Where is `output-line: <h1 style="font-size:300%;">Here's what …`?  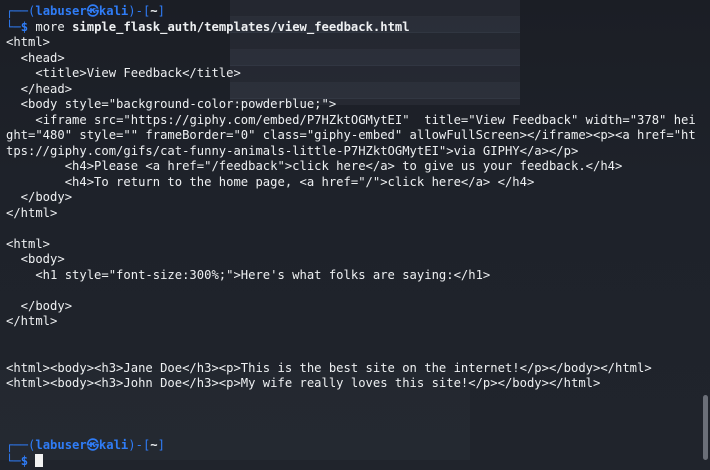
output-line: <h1 style="font-size:300%;">Here's what … is located at coordinates (248, 274).